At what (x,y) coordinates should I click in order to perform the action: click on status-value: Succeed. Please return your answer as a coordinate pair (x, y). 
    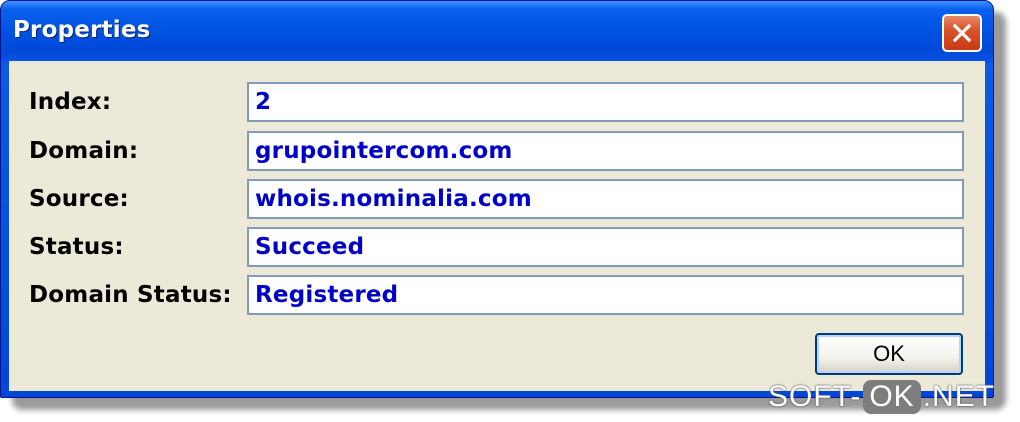
    Looking at the image, I should click on (310, 247).